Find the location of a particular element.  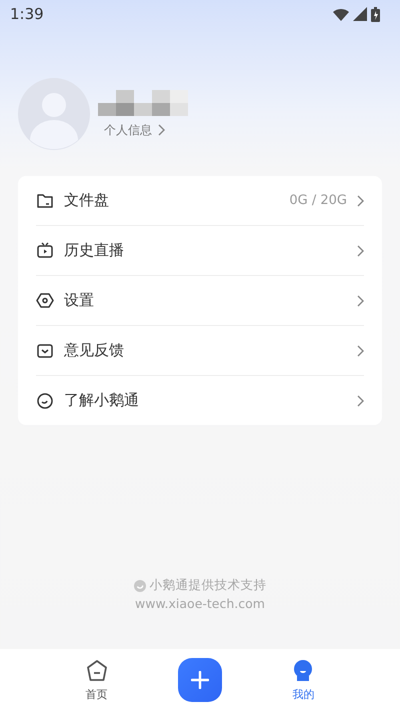

menu-label: 意见反馈 is located at coordinates (94, 350).